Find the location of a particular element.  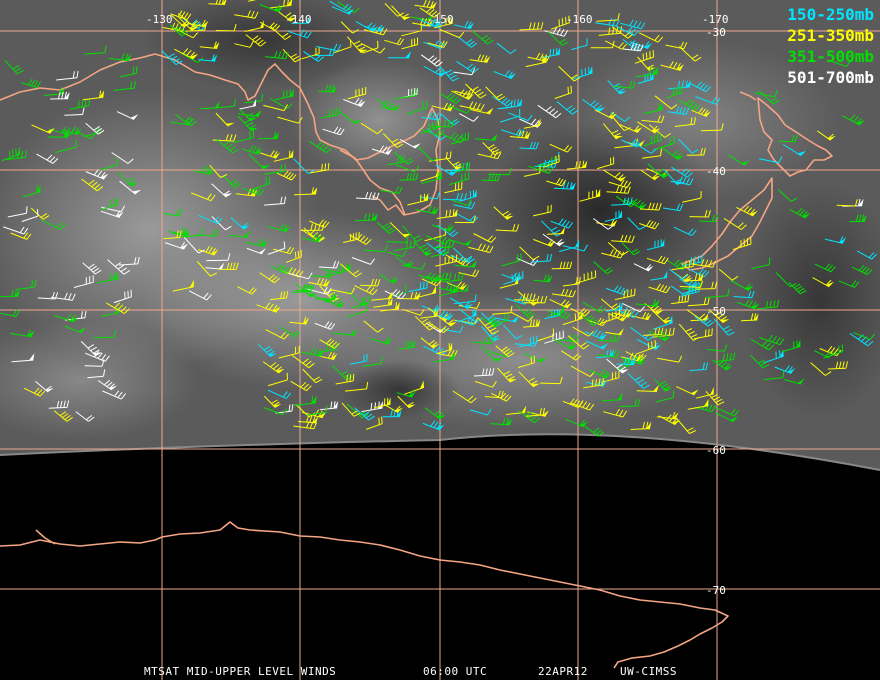

lon-label-140: -140 is located at coordinates (298, 19).